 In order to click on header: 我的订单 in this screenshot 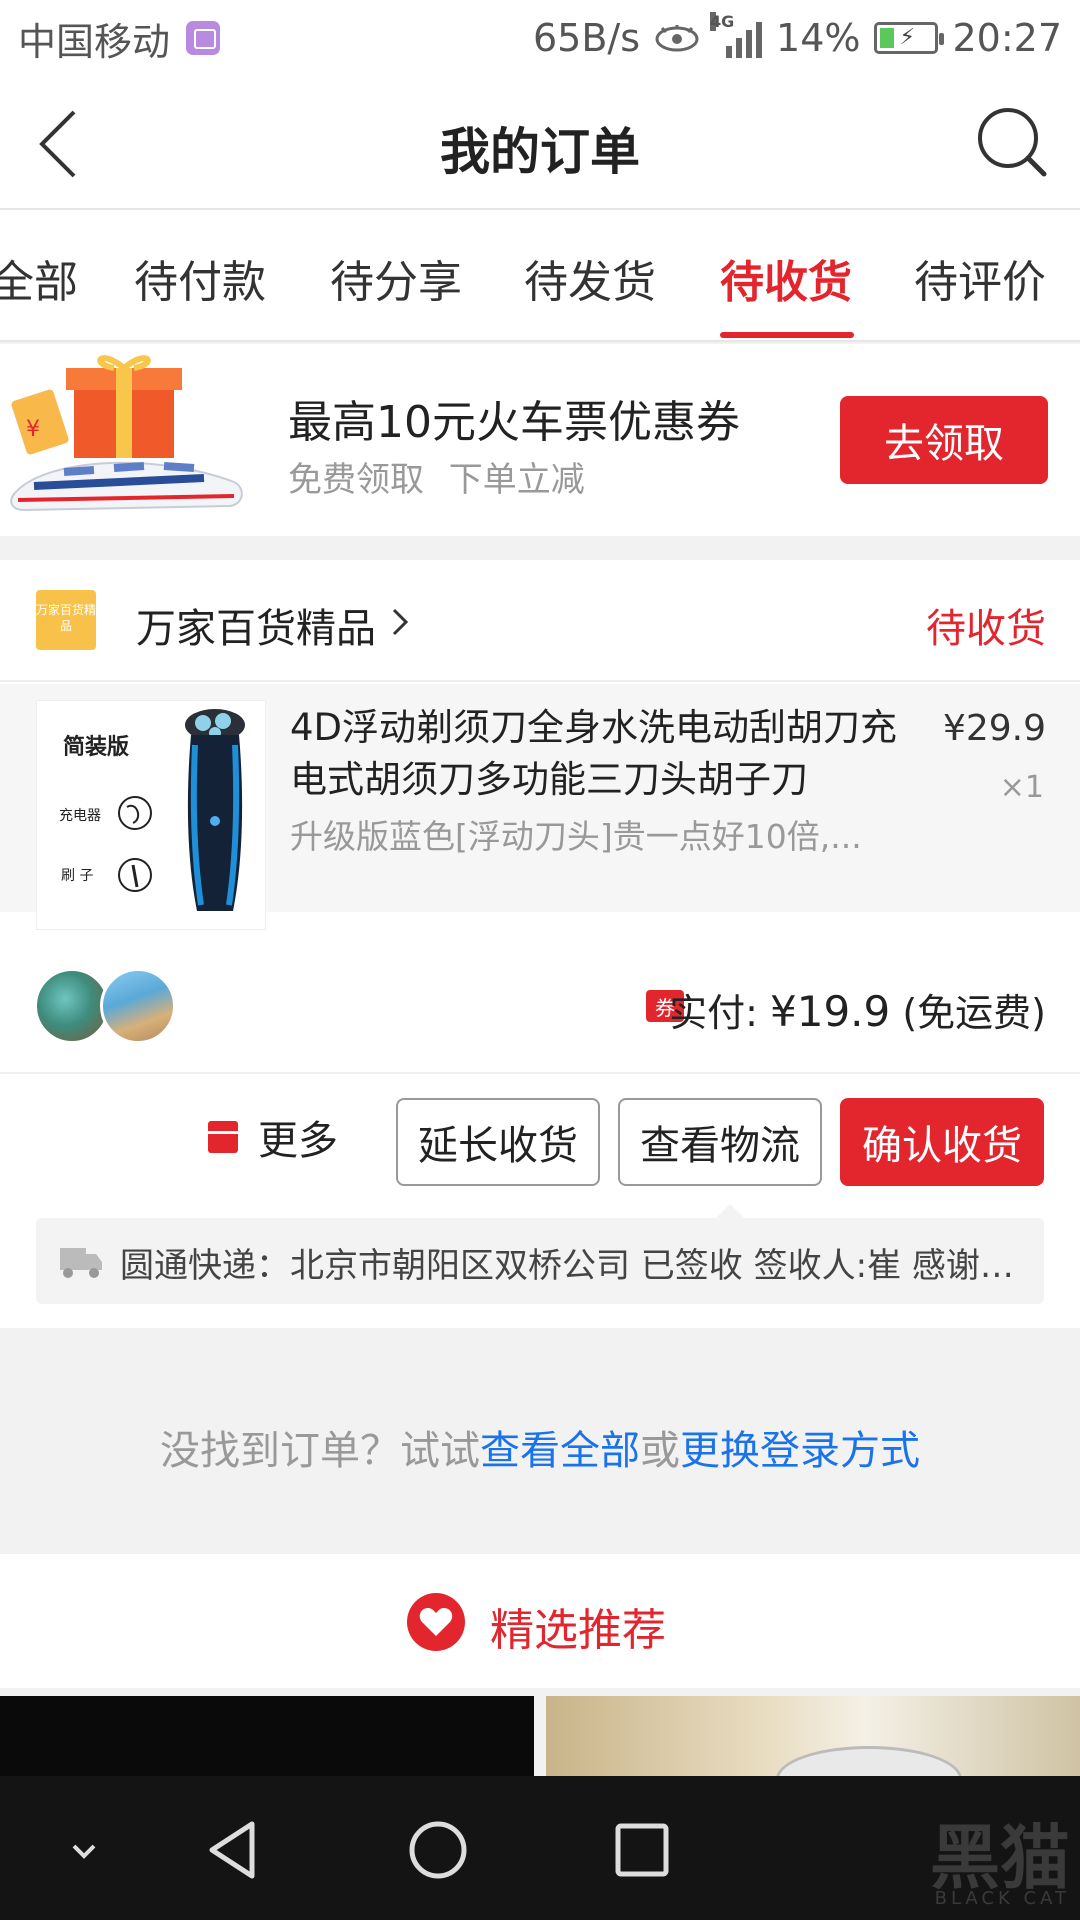, I will do `click(540, 143)`.